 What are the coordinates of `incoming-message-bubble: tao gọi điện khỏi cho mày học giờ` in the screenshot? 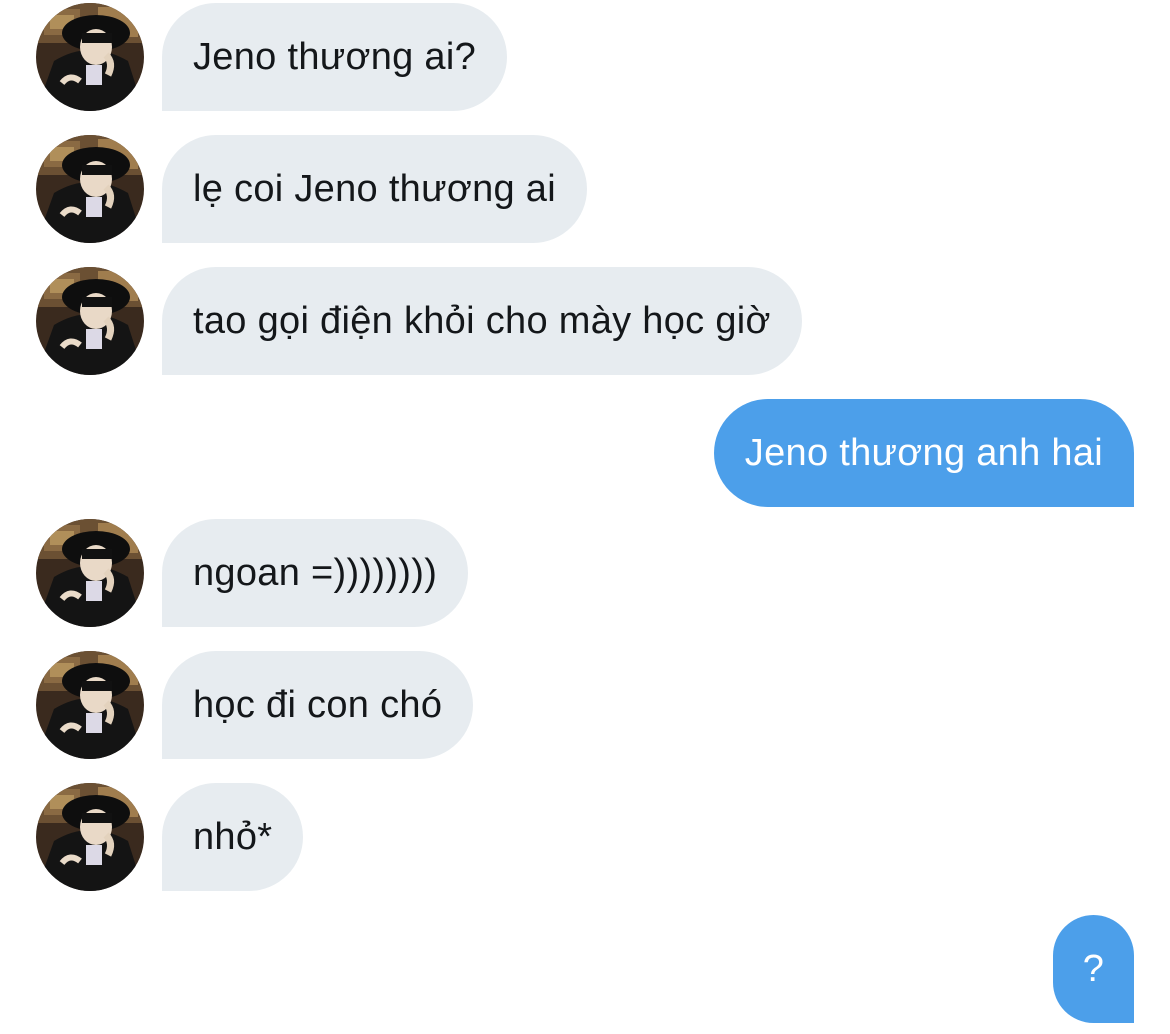 It's located at (482, 321).